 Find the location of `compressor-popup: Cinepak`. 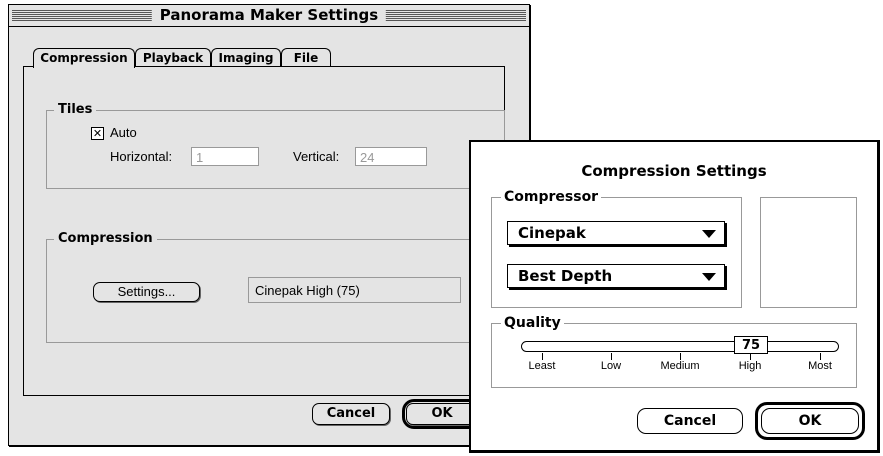

compressor-popup: Cinepak is located at coordinates (616, 233).